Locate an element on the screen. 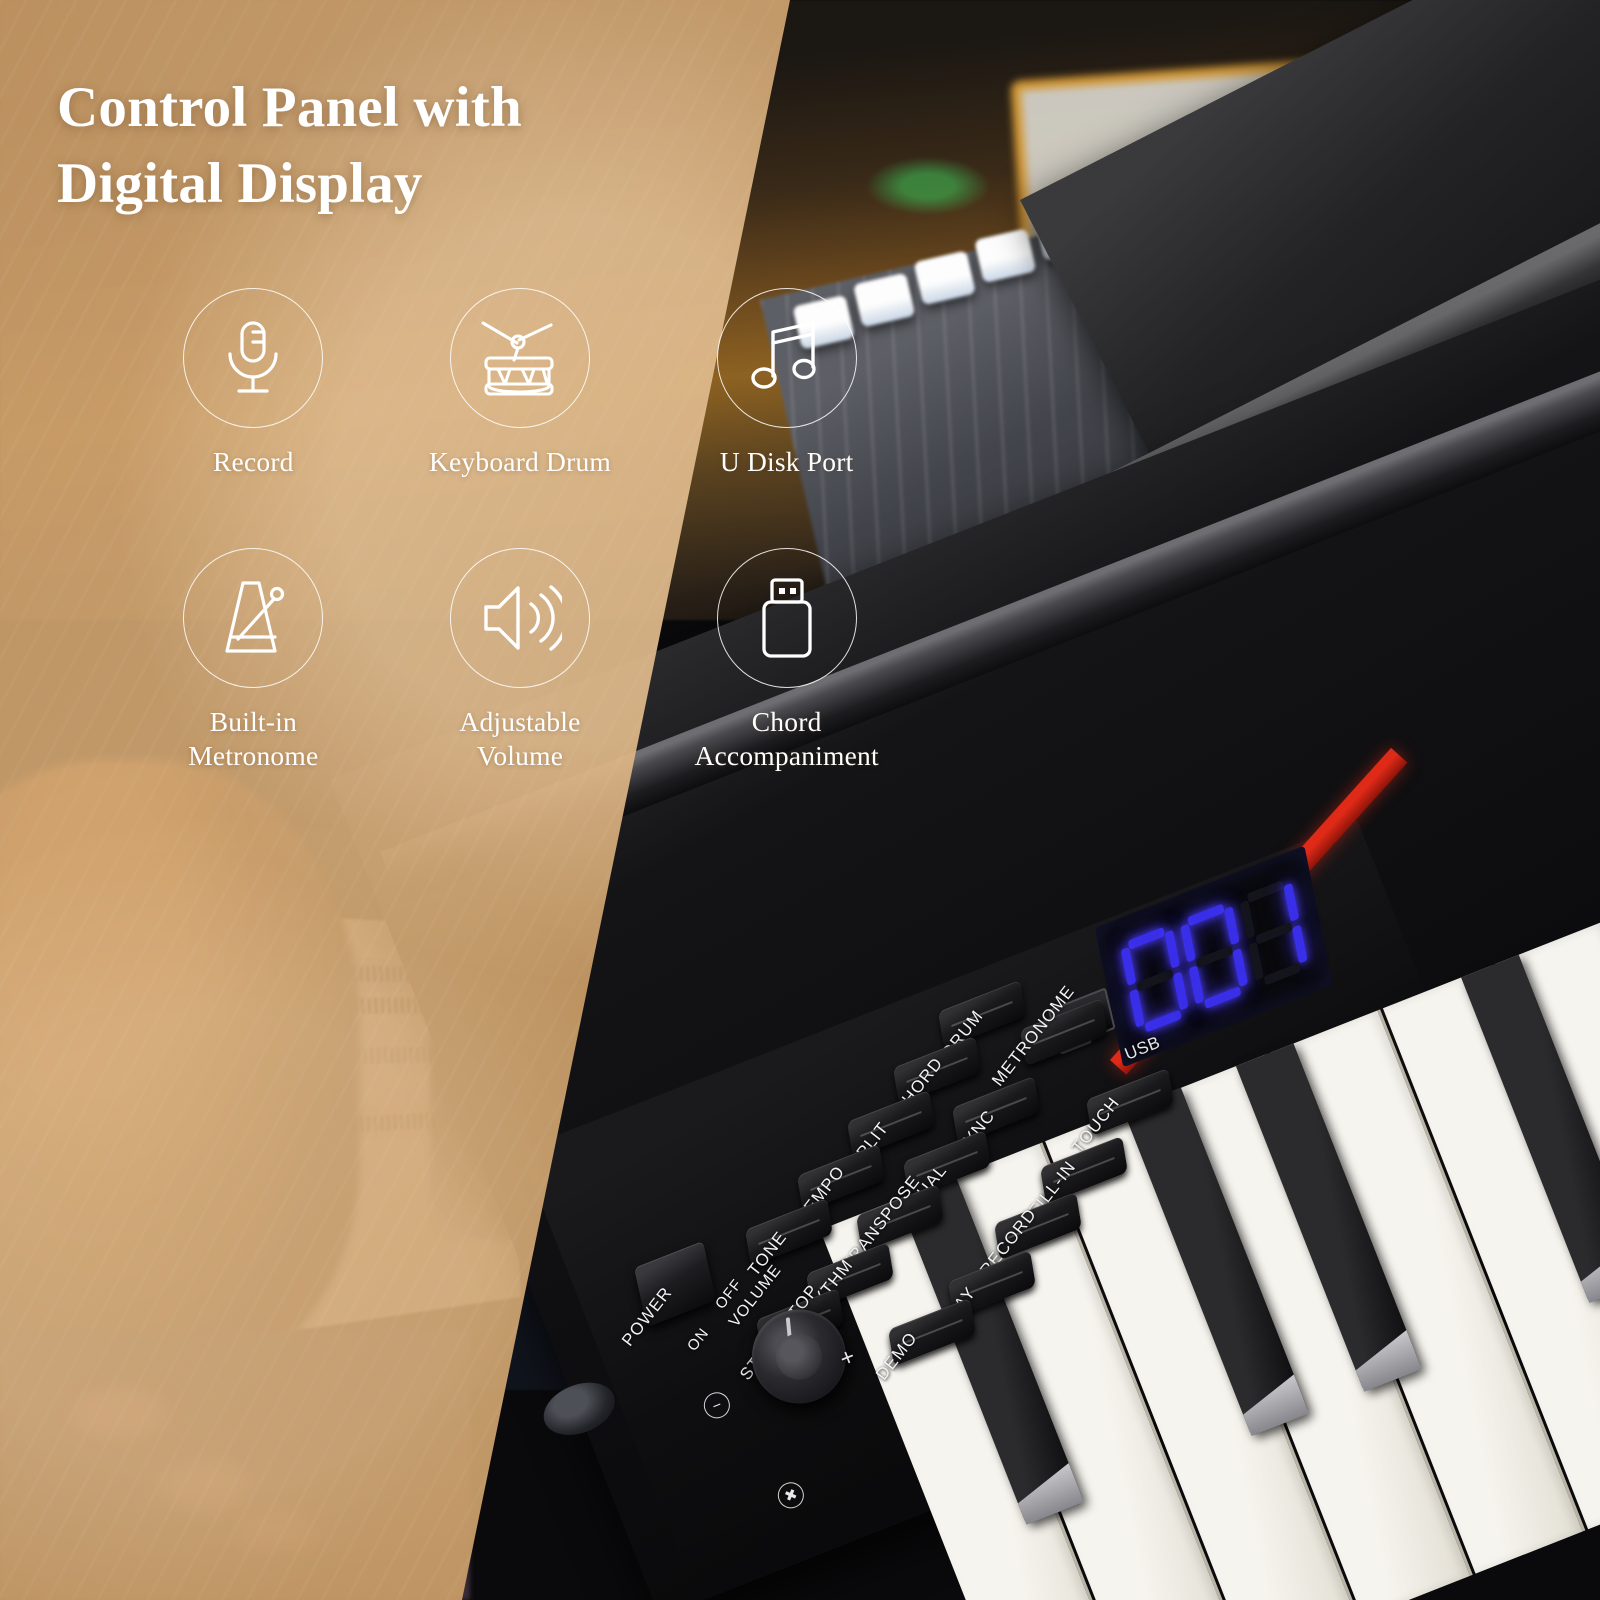 This screenshot has height=1600, width=1600. metronome-icon is located at coordinates (253, 618).